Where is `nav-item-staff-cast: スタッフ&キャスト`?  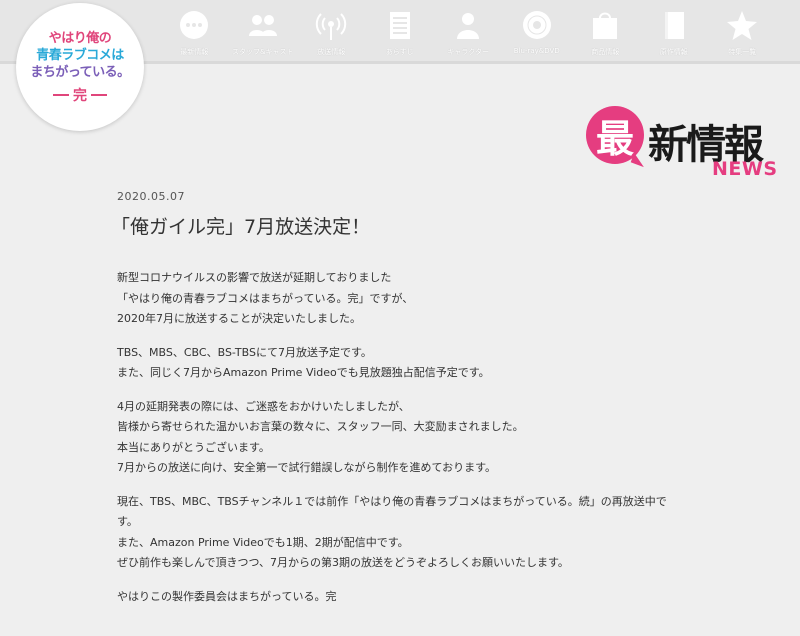
nav-item-staff-cast: スタッフ&キャスト is located at coordinates (263, 32).